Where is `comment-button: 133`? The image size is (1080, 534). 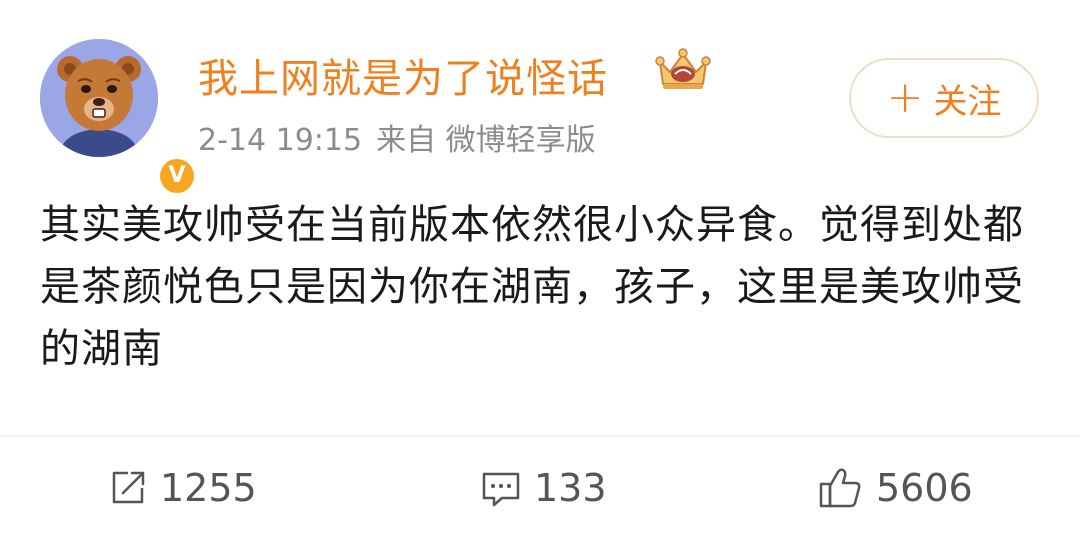 comment-button: 133 is located at coordinates (543, 488).